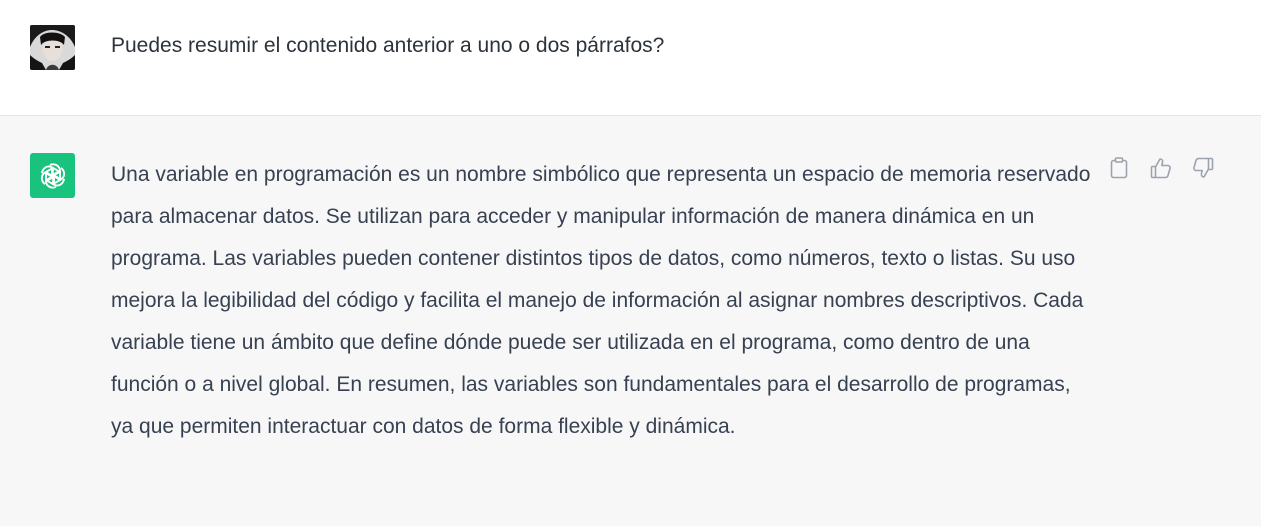  I want to click on user-avatar, so click(52, 47).